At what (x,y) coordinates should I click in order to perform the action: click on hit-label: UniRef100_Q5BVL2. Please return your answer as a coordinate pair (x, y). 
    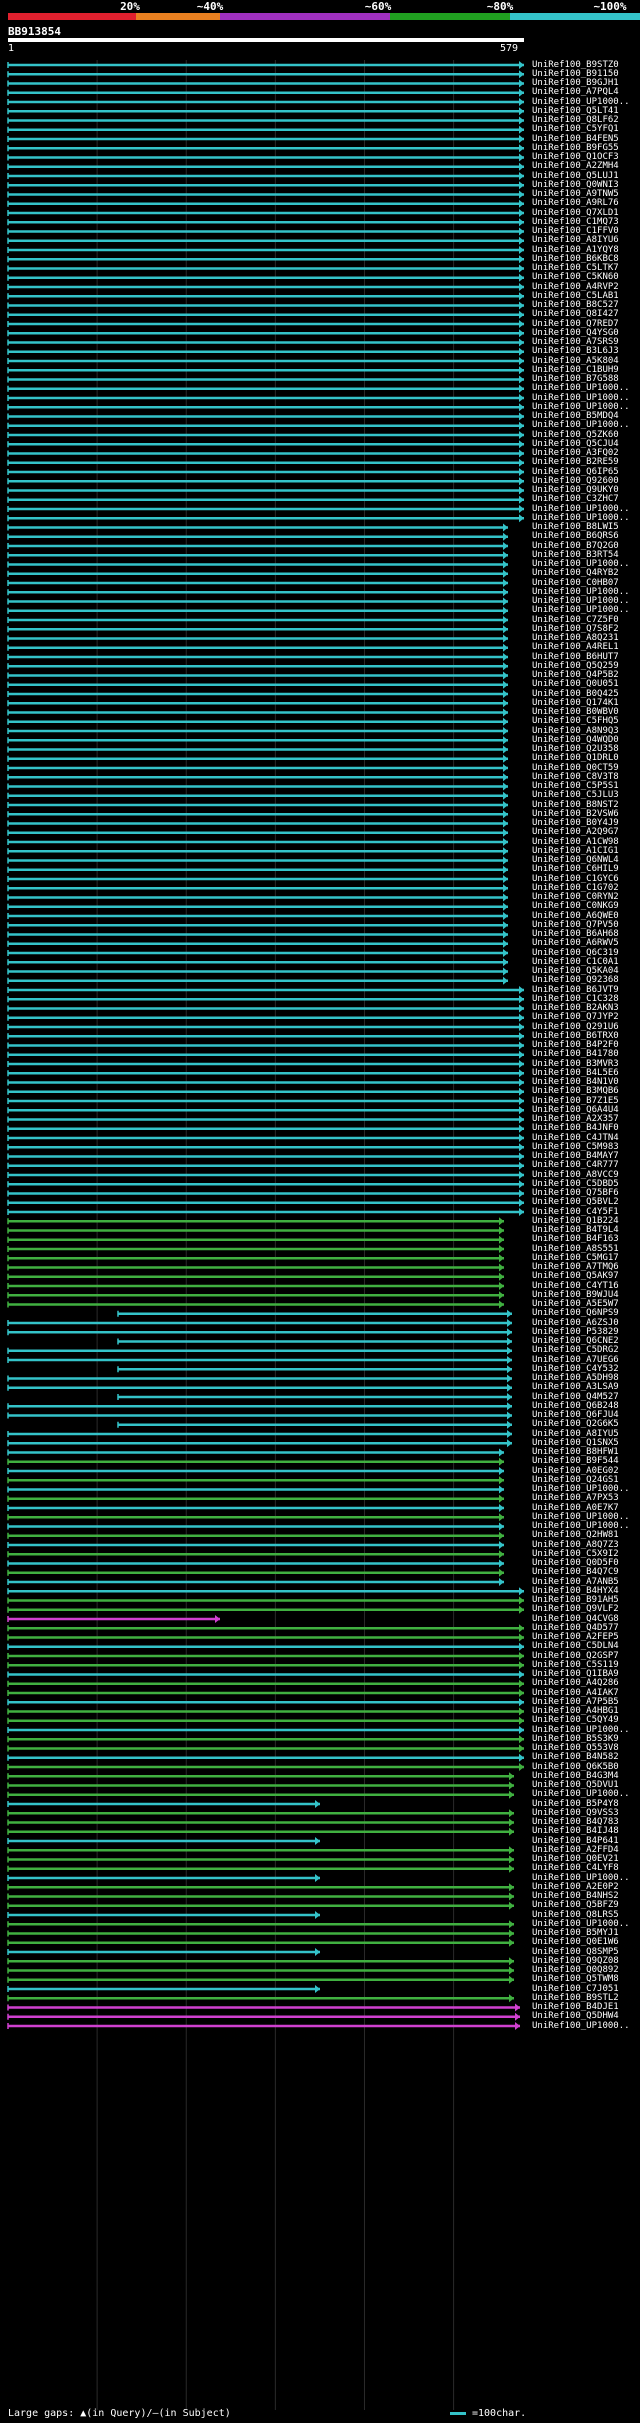
    Looking at the image, I should click on (575, 1202).